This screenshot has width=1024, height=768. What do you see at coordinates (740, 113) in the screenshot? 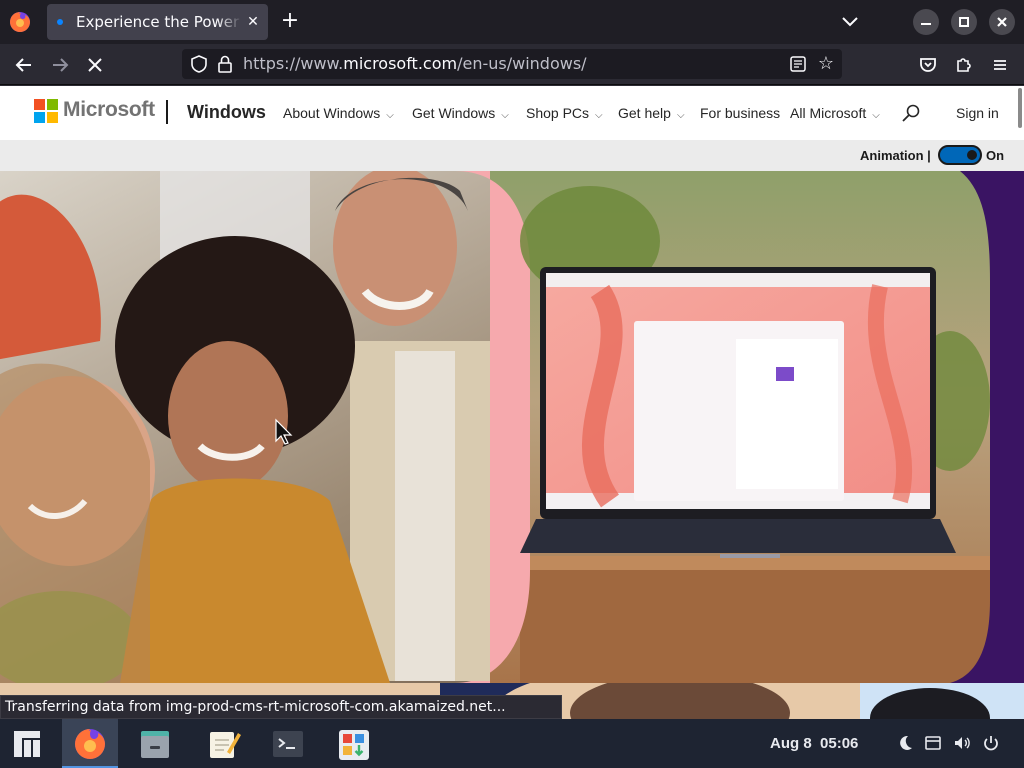
I see `nav-for-business: For business` at bounding box center [740, 113].